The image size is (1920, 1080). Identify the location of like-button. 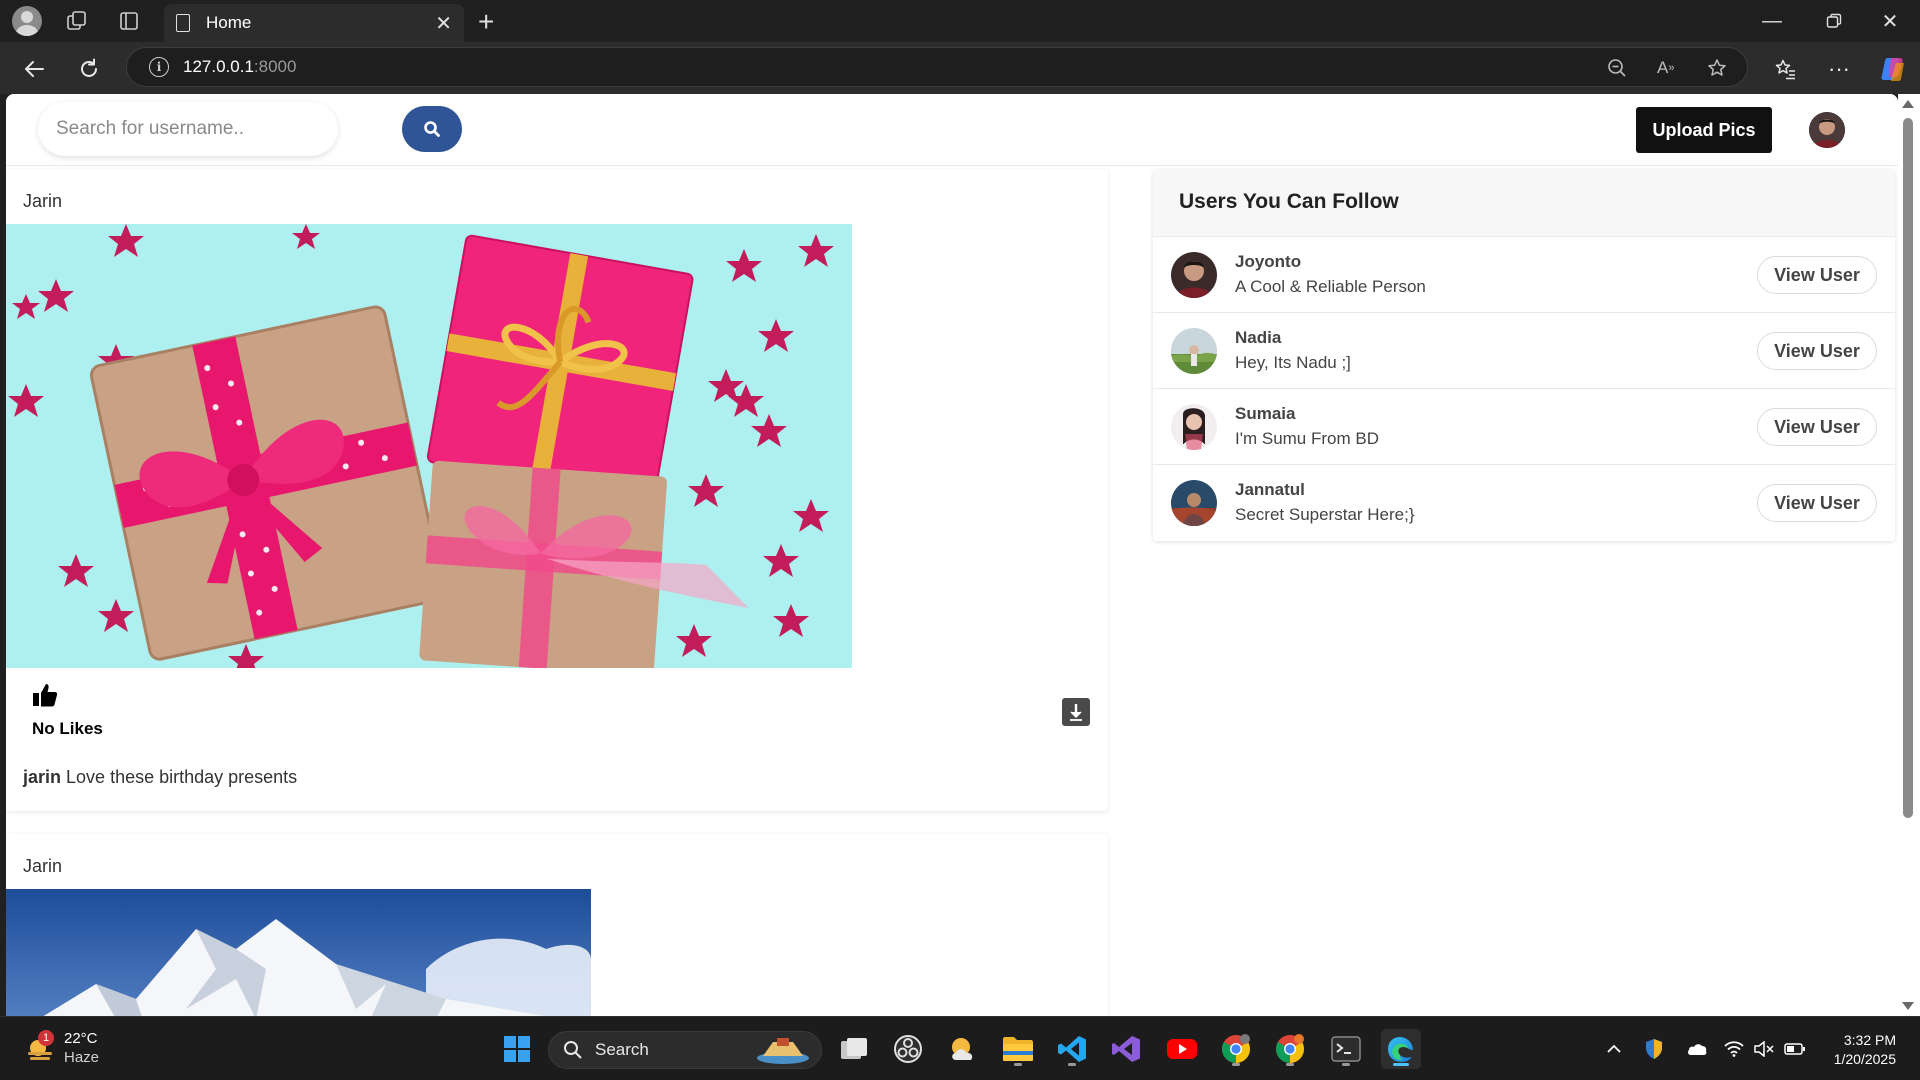
(45, 695).